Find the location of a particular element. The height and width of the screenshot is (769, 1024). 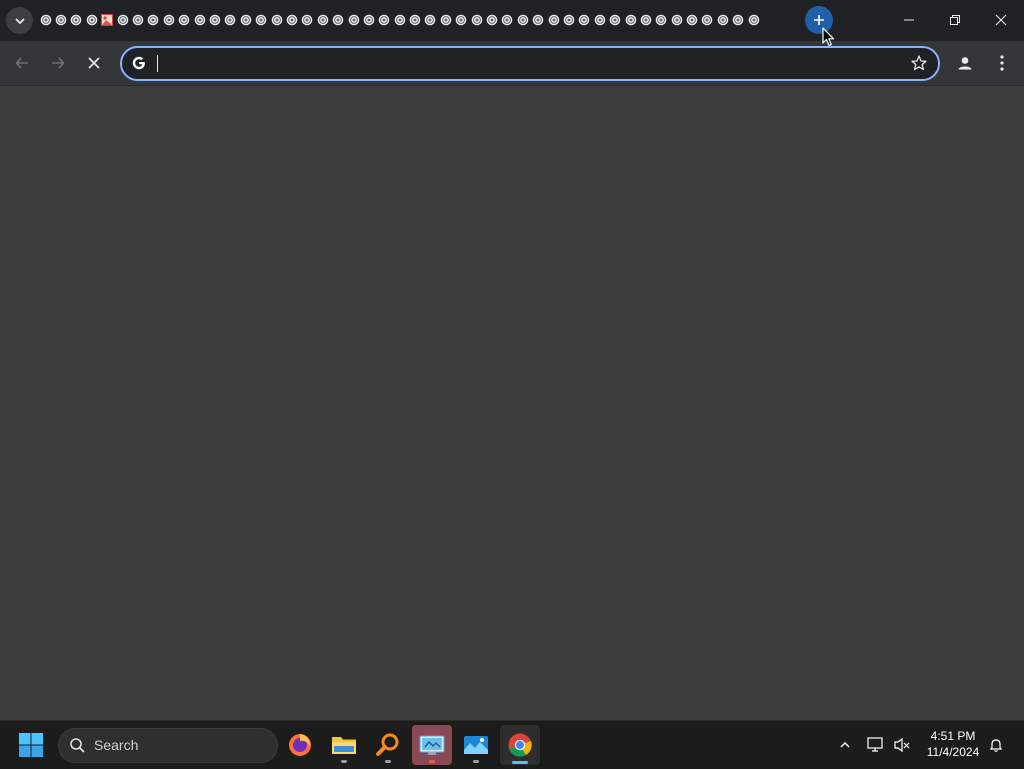

taskbar-app-search-tool is located at coordinates (388, 745).